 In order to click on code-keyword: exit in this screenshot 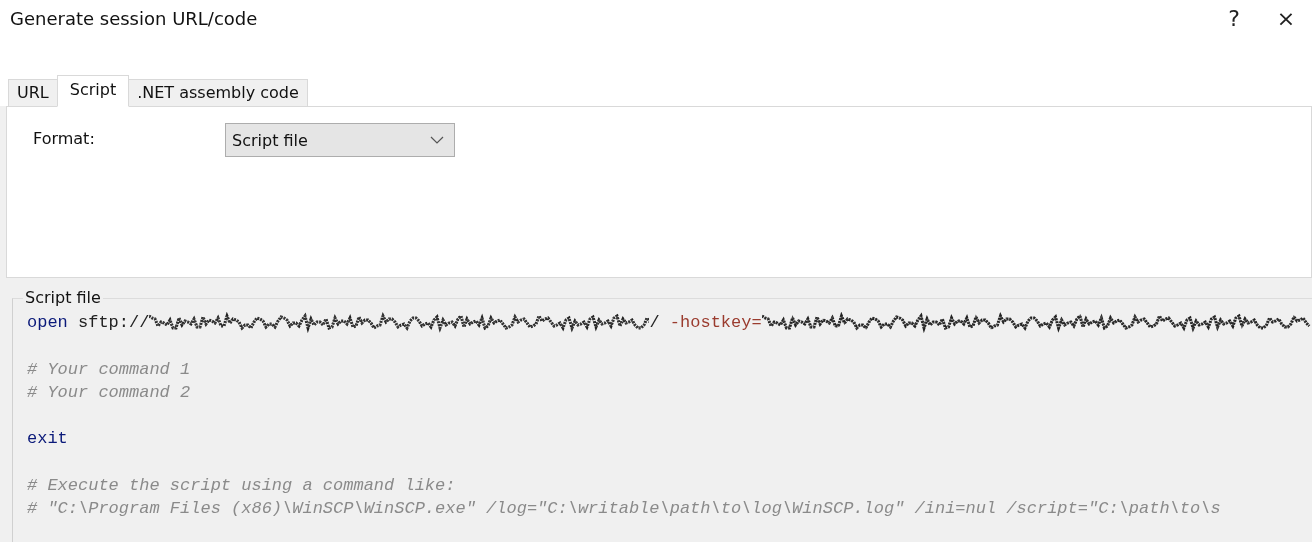, I will do `click(47, 439)`.